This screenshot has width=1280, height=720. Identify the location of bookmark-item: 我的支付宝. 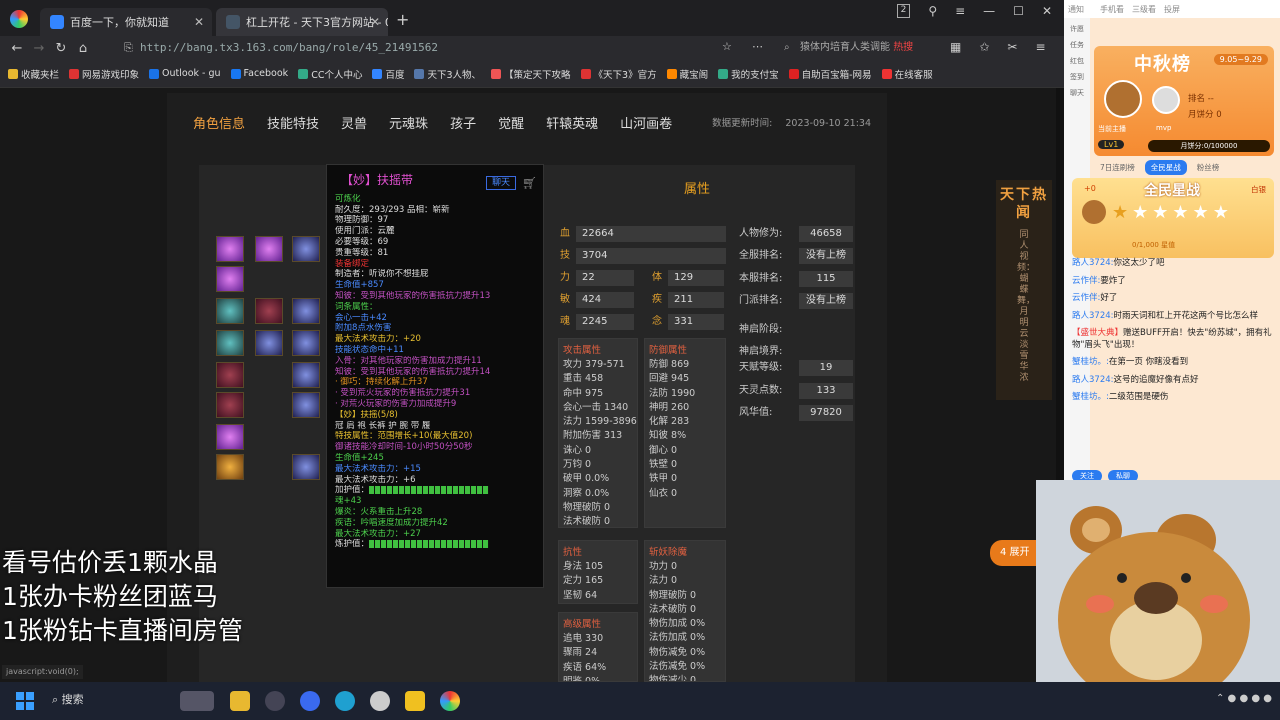
(748, 74).